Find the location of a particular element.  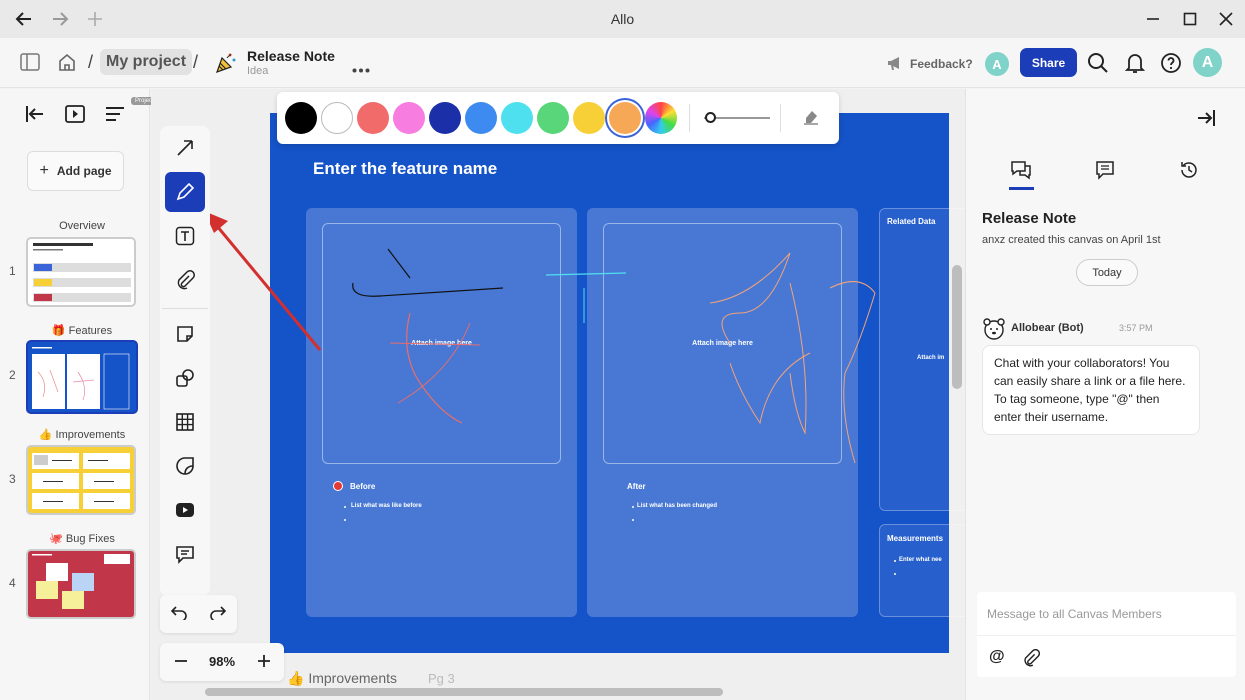

page-number: 3 is located at coordinates (12, 479).